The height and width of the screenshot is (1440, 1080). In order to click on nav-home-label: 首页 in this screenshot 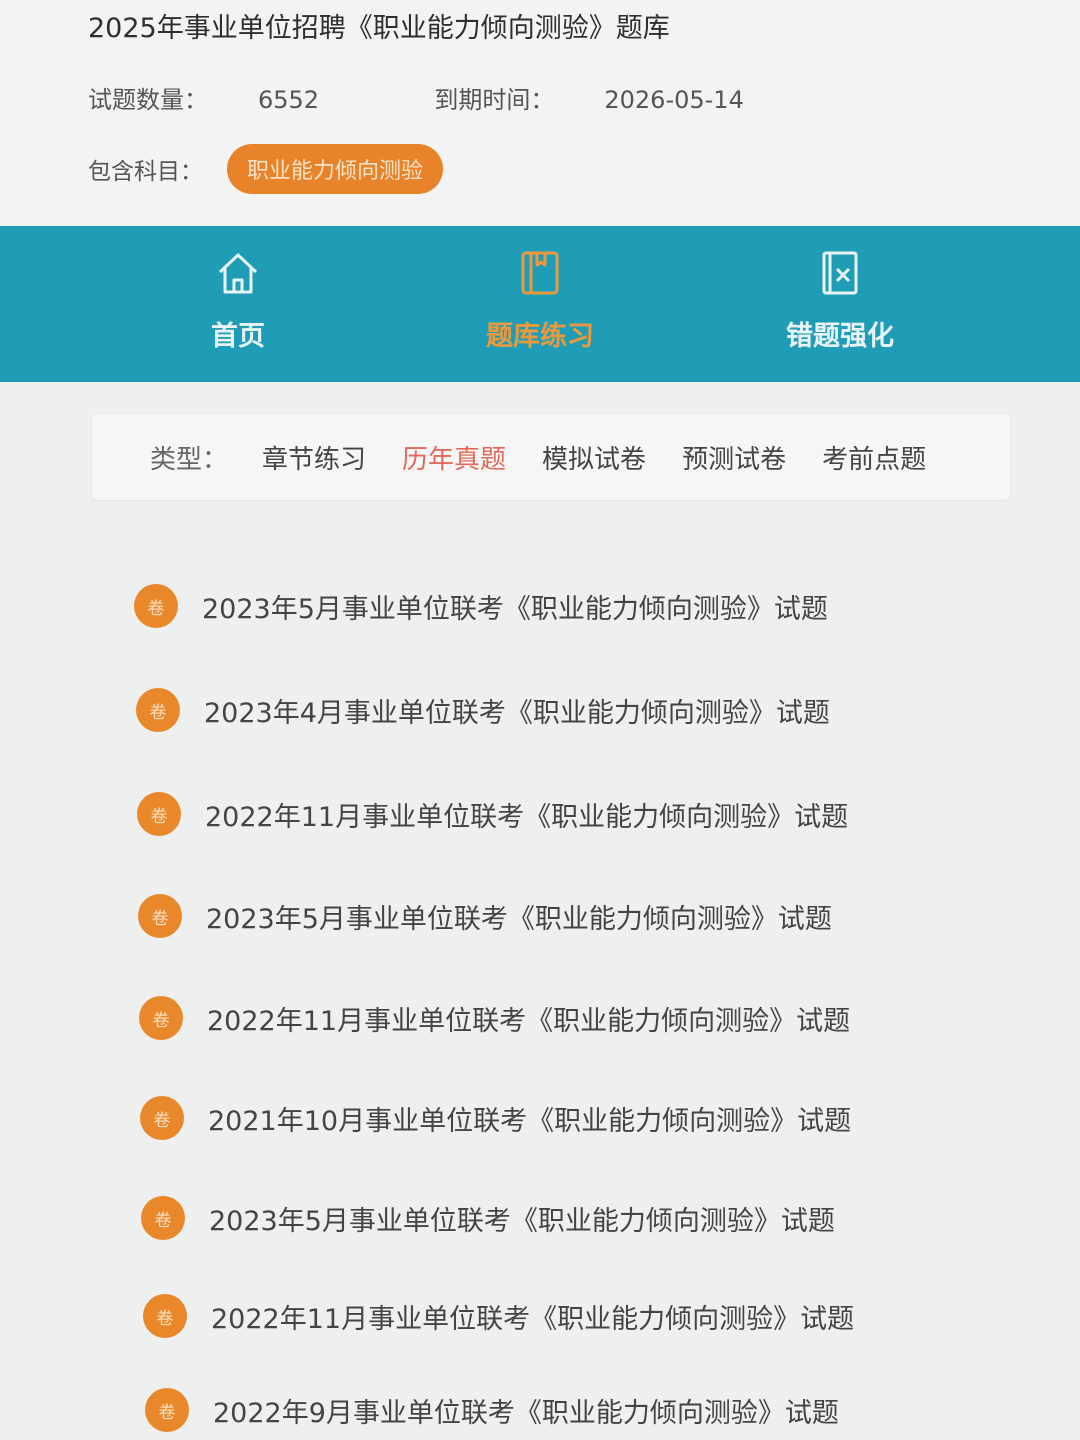, I will do `click(238, 336)`.